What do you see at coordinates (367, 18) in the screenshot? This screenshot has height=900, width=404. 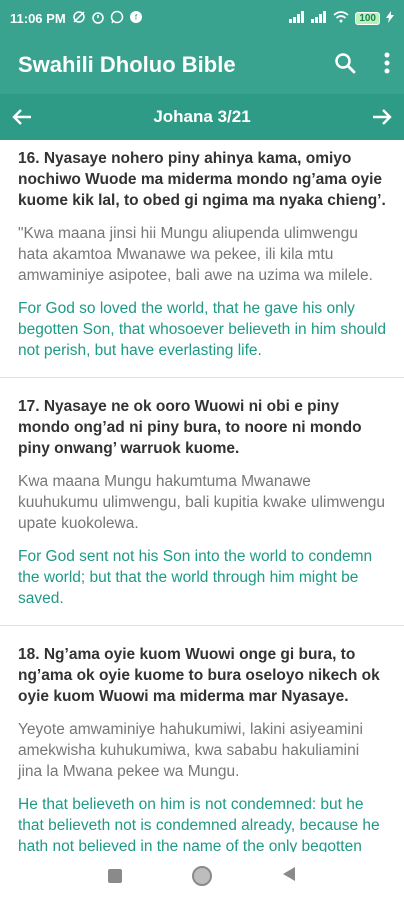 I see `battery-icon: 100` at bounding box center [367, 18].